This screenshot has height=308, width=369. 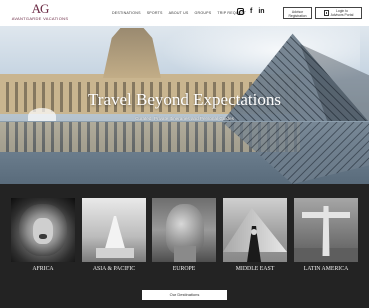 I want to click on advisor-login-button: Login to Advisors Portal, so click(x=338, y=13).